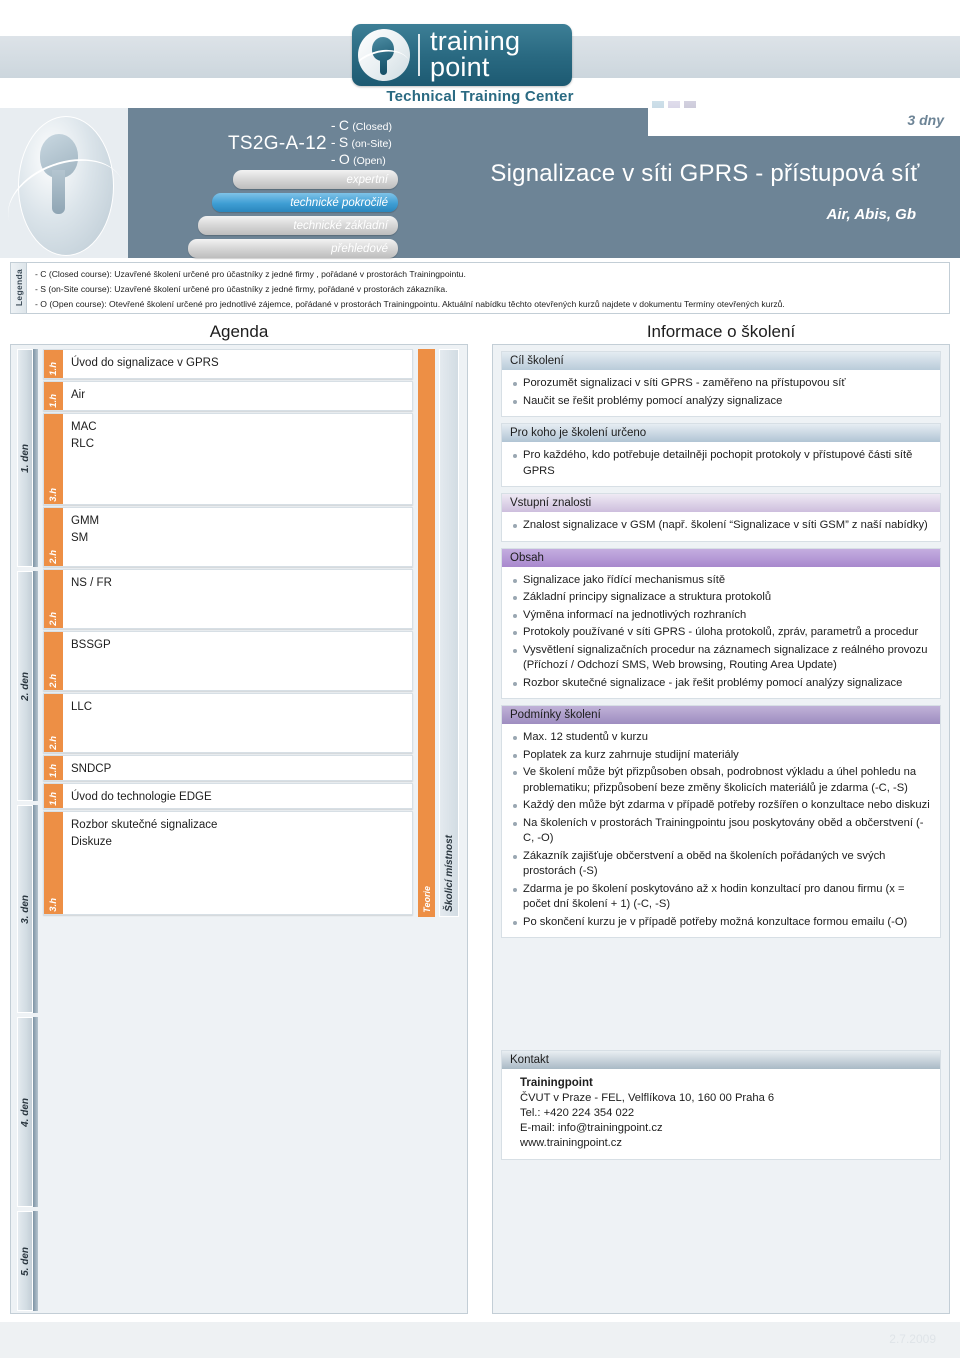 The width and height of the screenshot is (960, 1358). Describe the element at coordinates (556, 1083) in the screenshot. I see `contact-company-name: Trainingpoint` at that location.